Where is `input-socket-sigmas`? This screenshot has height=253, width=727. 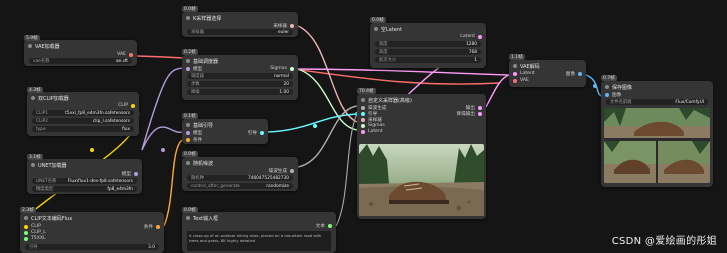
input-socket-sigmas is located at coordinates (363, 125).